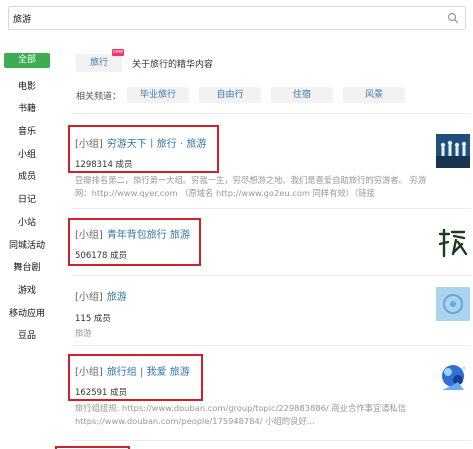 Image resolution: width=473 pixels, height=449 pixels. What do you see at coordinates (223, 18) in the screenshot?
I see `search-input` at bounding box center [223, 18].